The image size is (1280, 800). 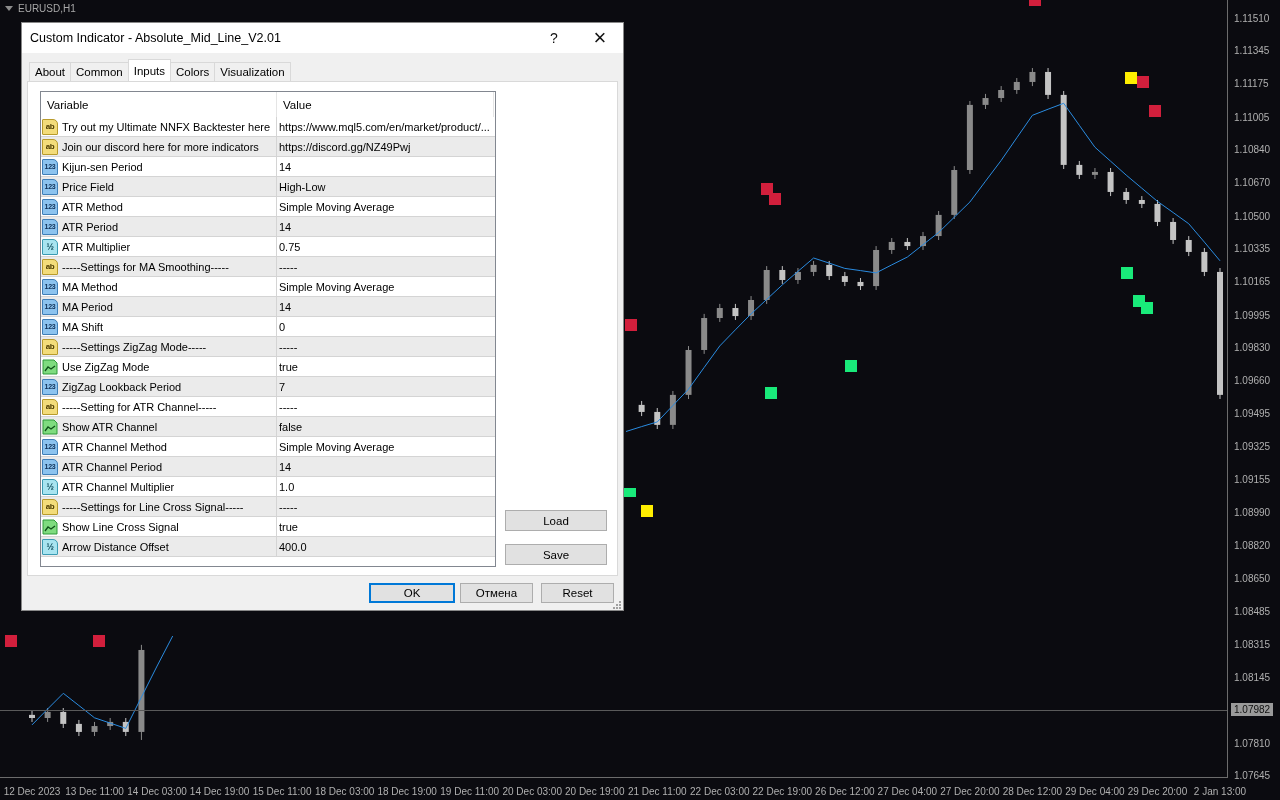 I want to click on value-cell: 1.0, so click(x=386, y=486).